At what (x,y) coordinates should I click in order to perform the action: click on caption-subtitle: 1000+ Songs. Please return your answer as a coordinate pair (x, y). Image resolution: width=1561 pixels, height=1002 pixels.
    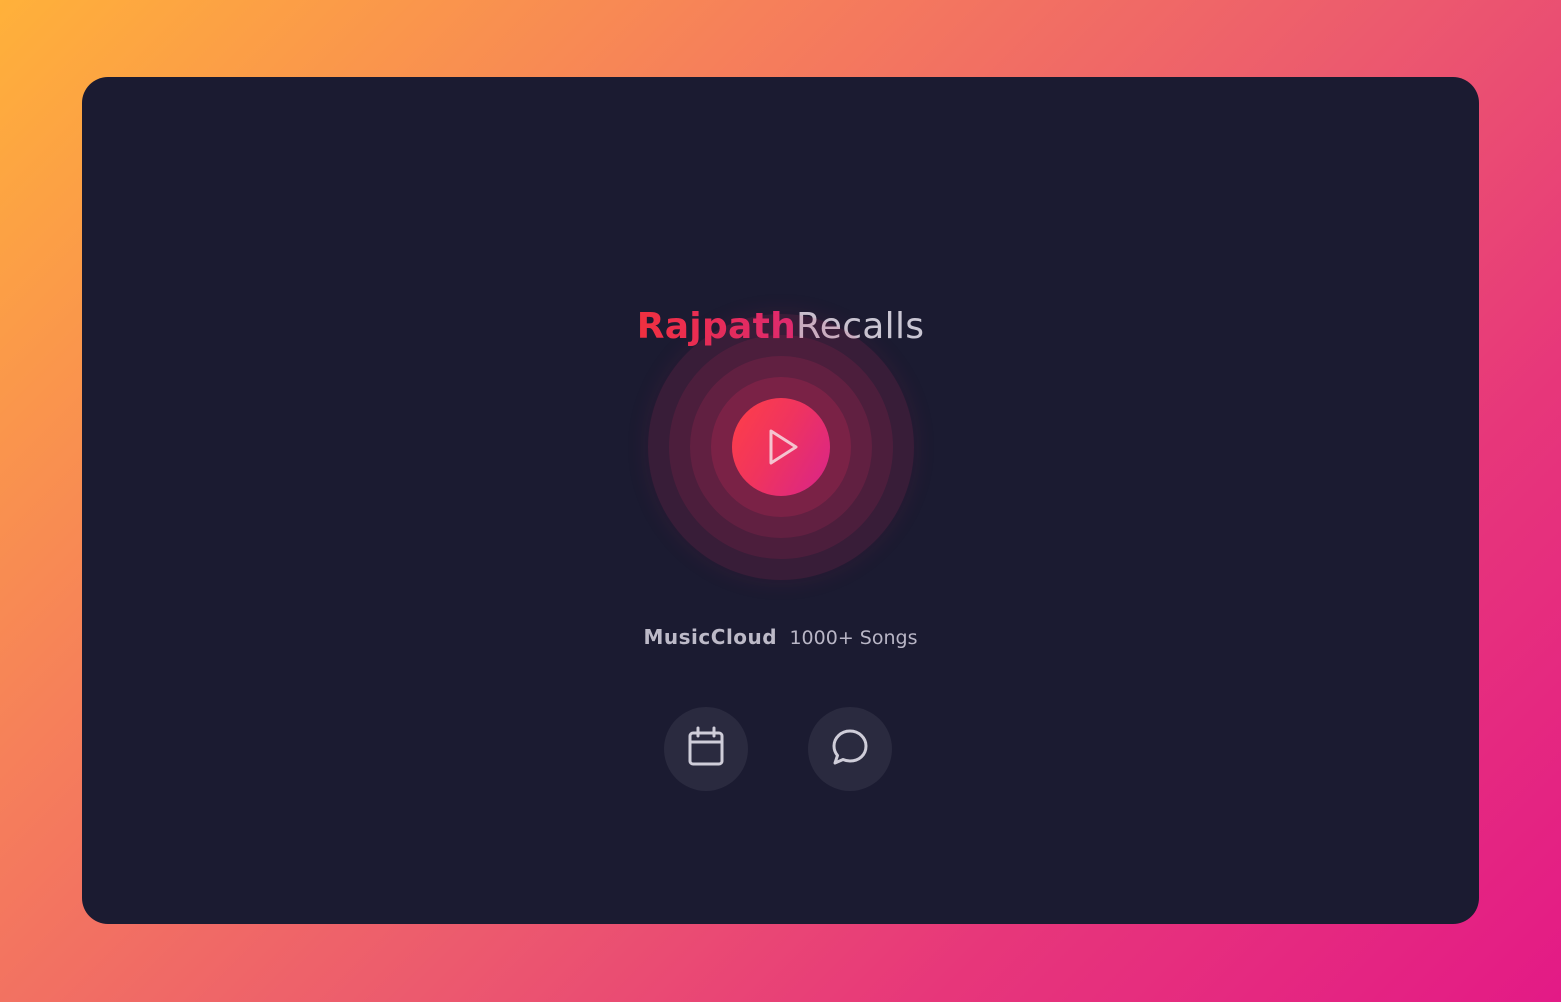
    Looking at the image, I should click on (853, 638).